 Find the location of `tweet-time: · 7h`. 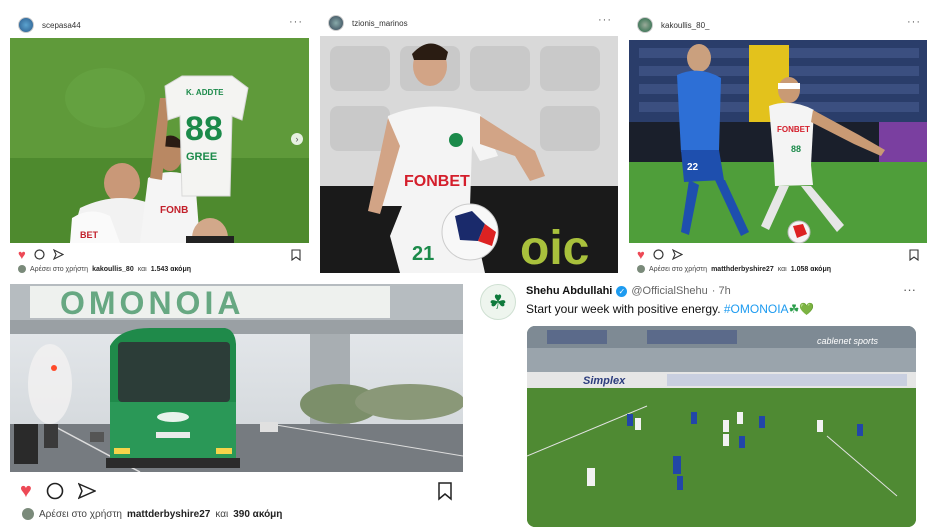

tweet-time: · 7h is located at coordinates (721, 291).